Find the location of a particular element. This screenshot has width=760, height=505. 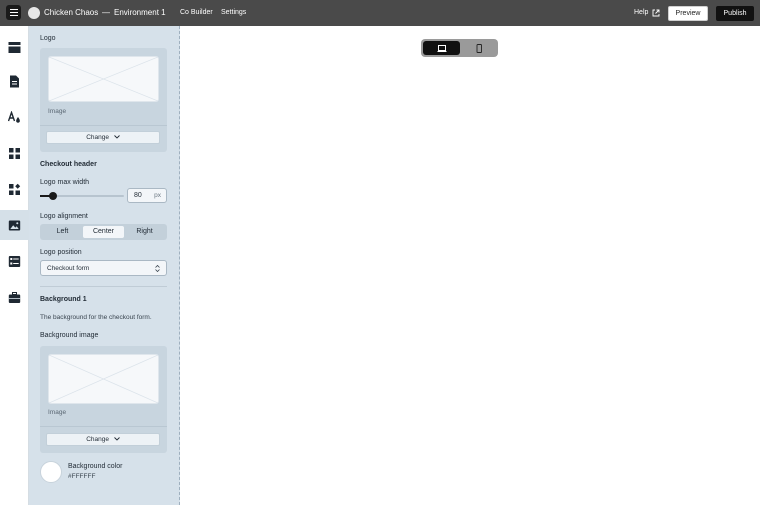

background-change-button: Change is located at coordinates (103, 439).